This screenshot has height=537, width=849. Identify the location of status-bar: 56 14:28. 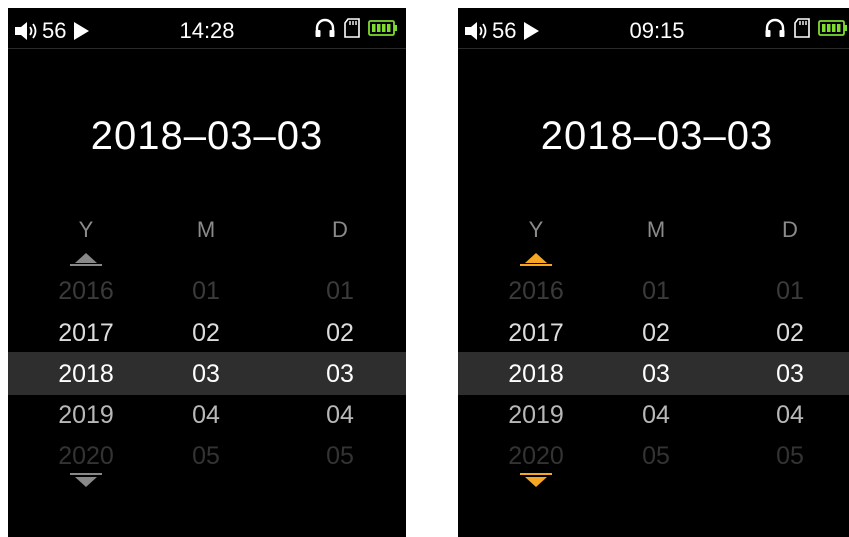
(207, 28).